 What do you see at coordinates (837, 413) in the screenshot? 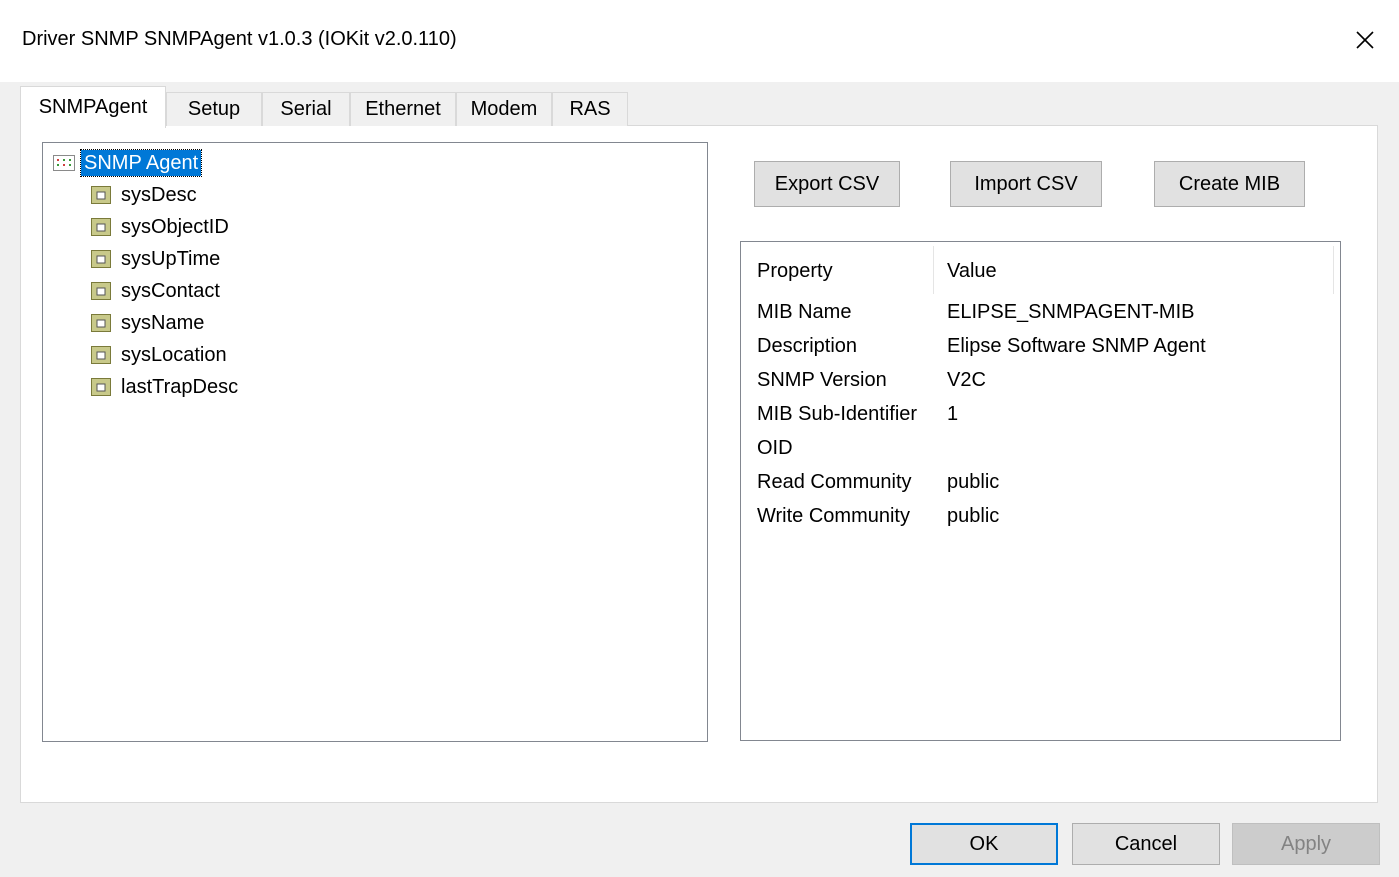
I see `property-name: MIB Sub-Identifier` at bounding box center [837, 413].